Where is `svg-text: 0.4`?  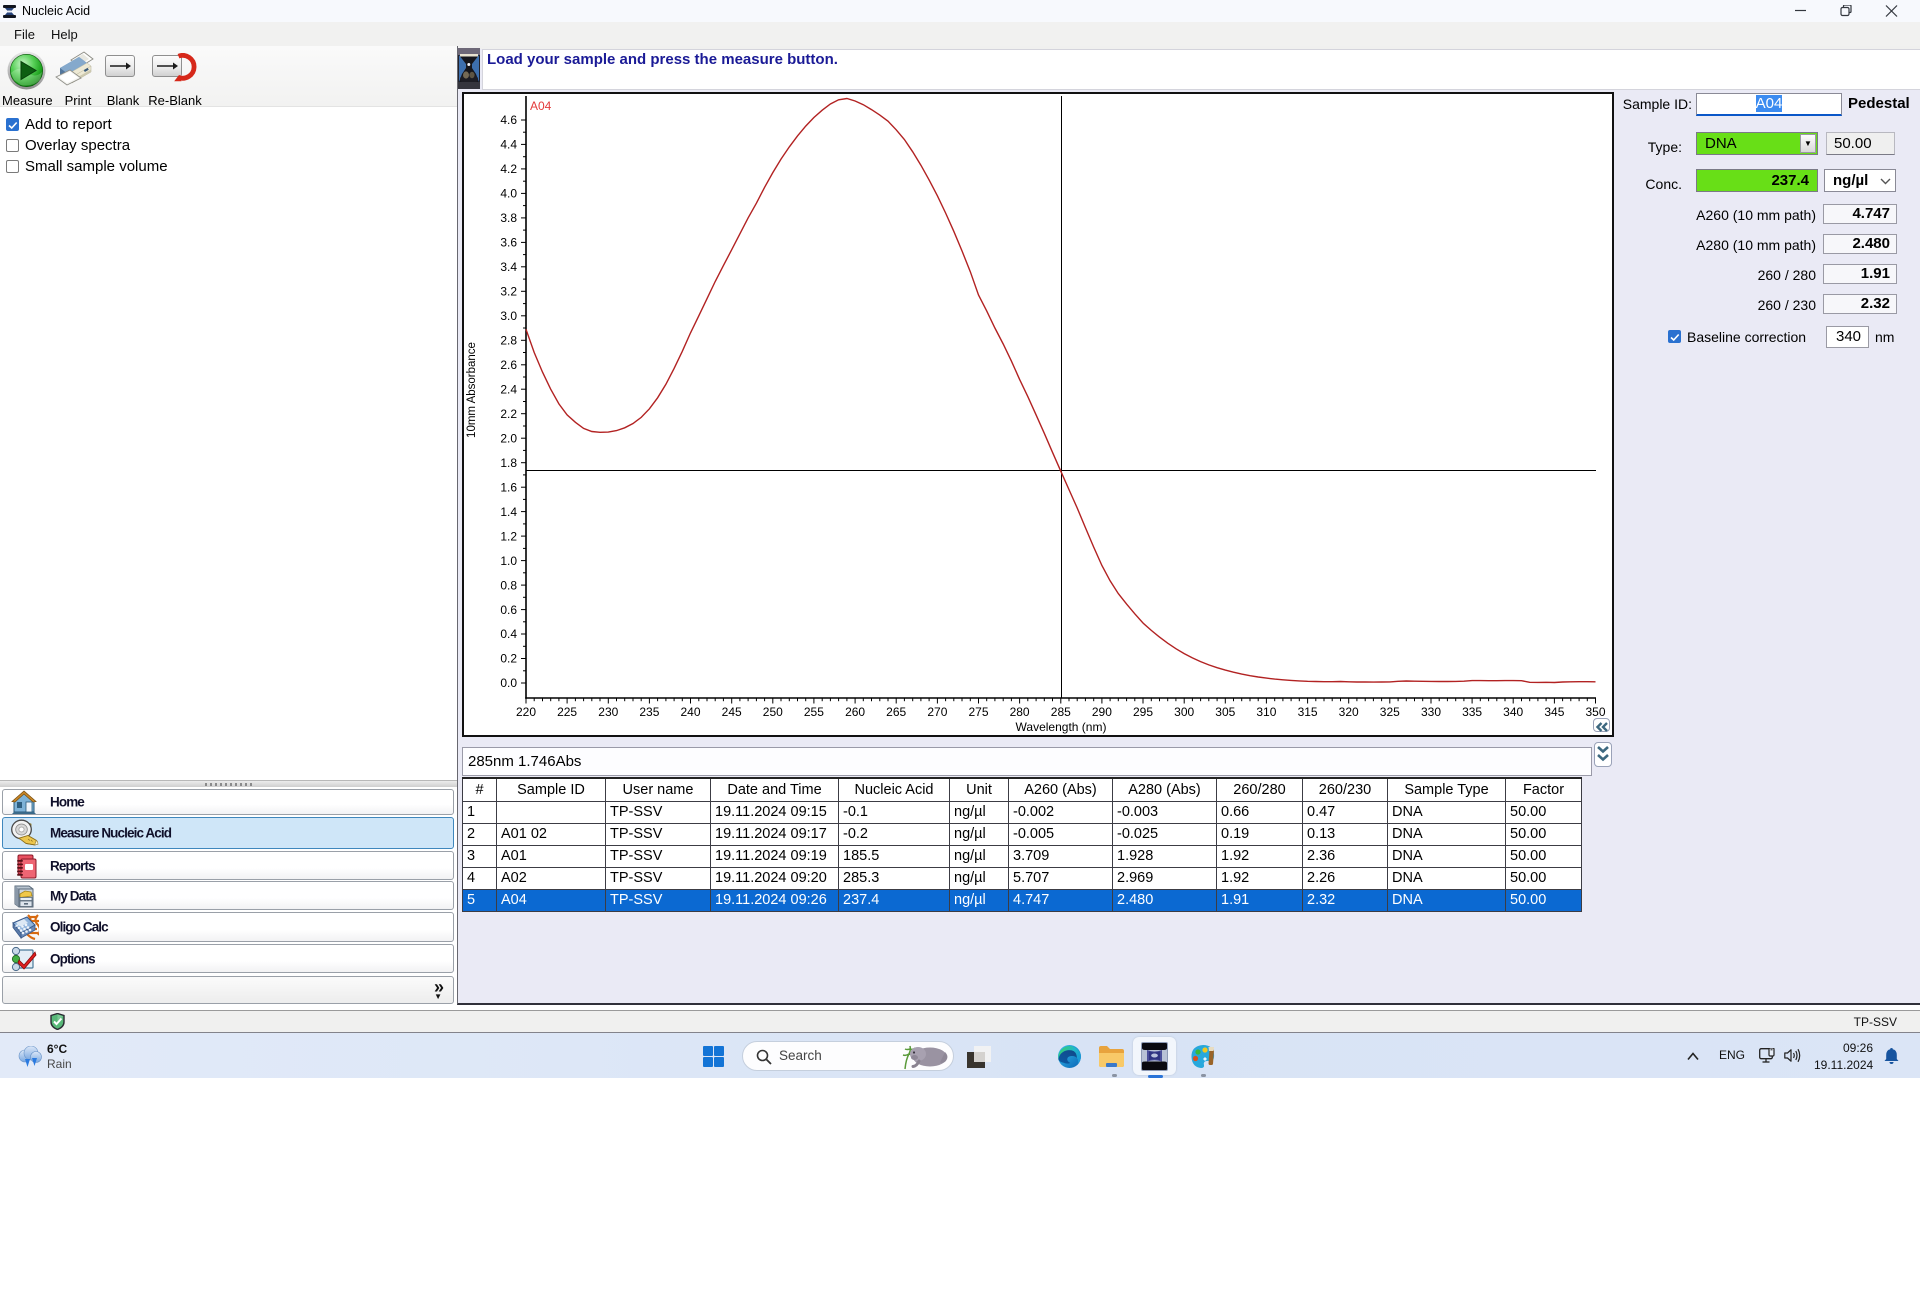
svg-text: 0.4 is located at coordinates (508, 634).